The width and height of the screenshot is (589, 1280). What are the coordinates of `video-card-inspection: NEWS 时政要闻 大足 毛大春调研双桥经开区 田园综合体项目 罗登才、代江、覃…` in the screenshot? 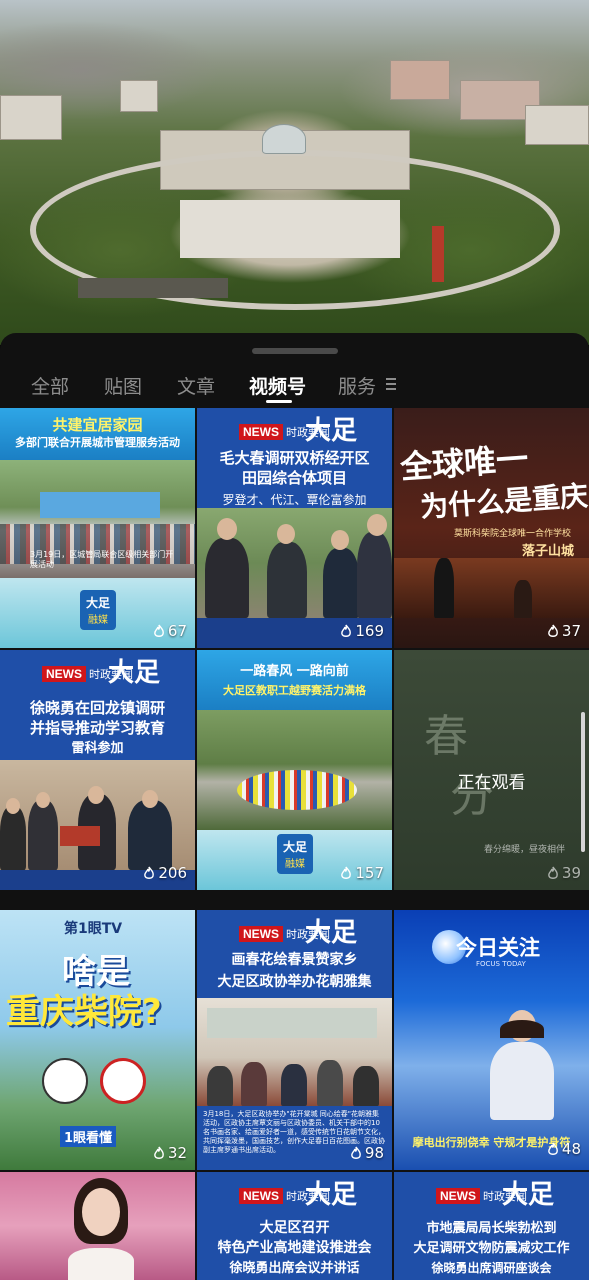 It's located at (294, 528).